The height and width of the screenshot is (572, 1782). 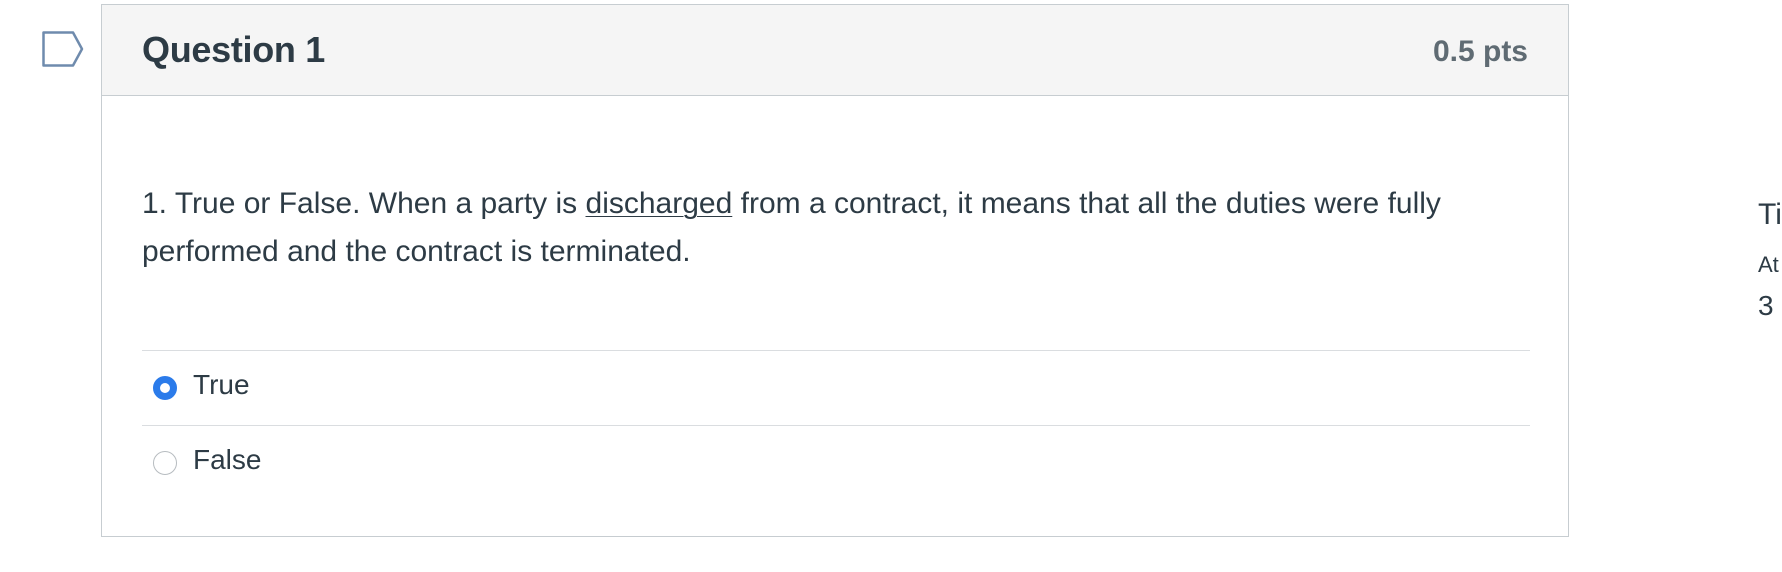 What do you see at coordinates (364, 203) in the screenshot?
I see `question-text-before: 1. True or False. When a party is` at bounding box center [364, 203].